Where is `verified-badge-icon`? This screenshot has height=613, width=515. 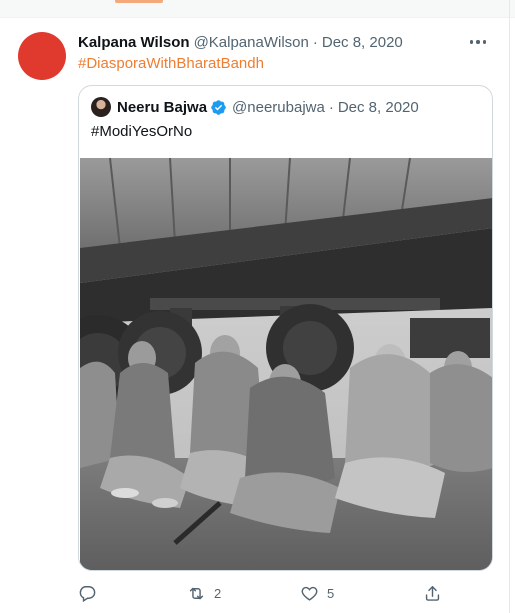
verified-badge-icon is located at coordinates (218, 107).